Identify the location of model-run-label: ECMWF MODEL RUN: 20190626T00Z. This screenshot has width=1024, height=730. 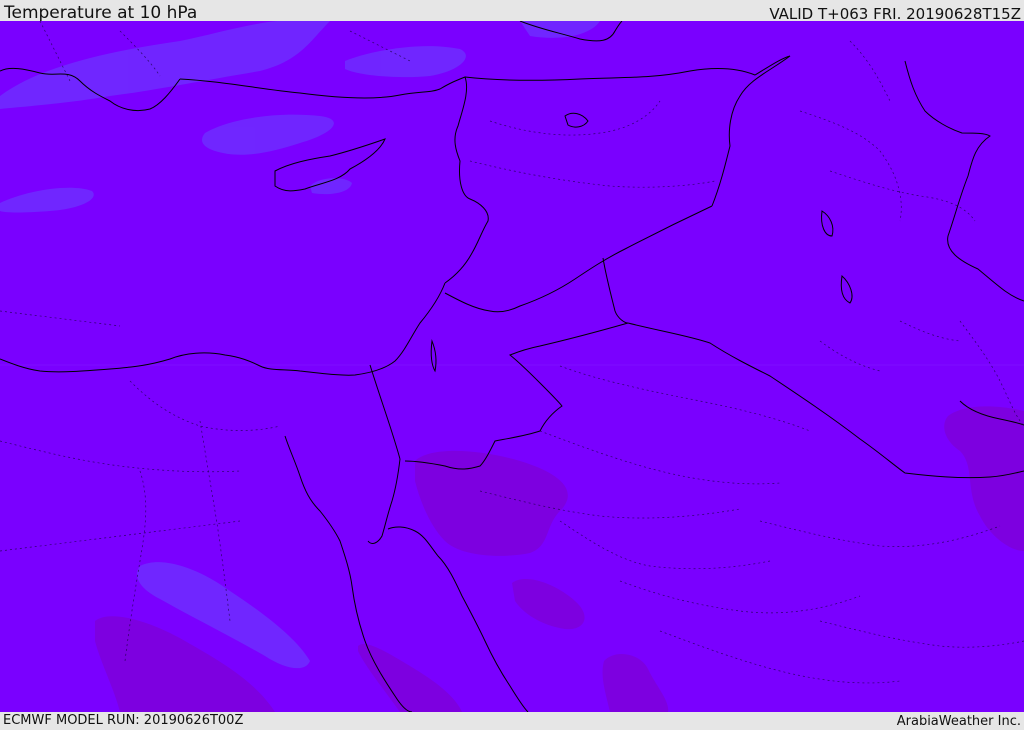
(123, 720).